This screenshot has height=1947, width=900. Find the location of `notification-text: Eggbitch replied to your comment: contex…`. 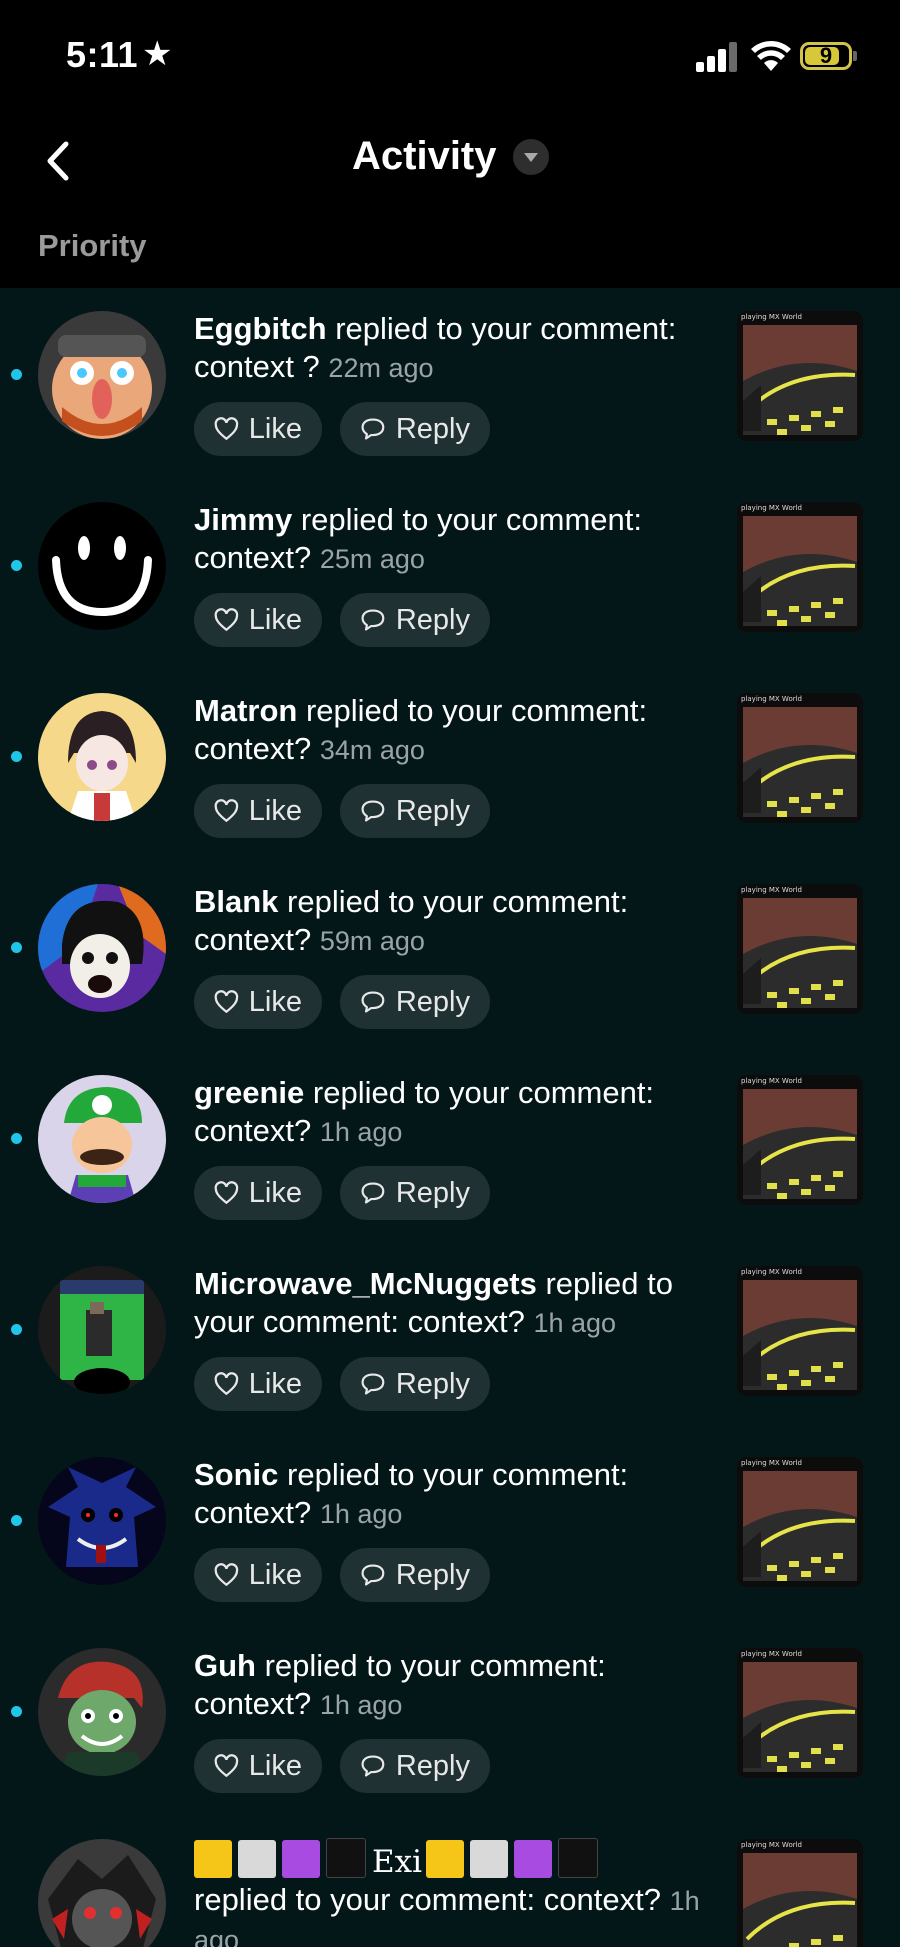

notification-text: Eggbitch replied to your comment: contex… is located at coordinates (454, 348).